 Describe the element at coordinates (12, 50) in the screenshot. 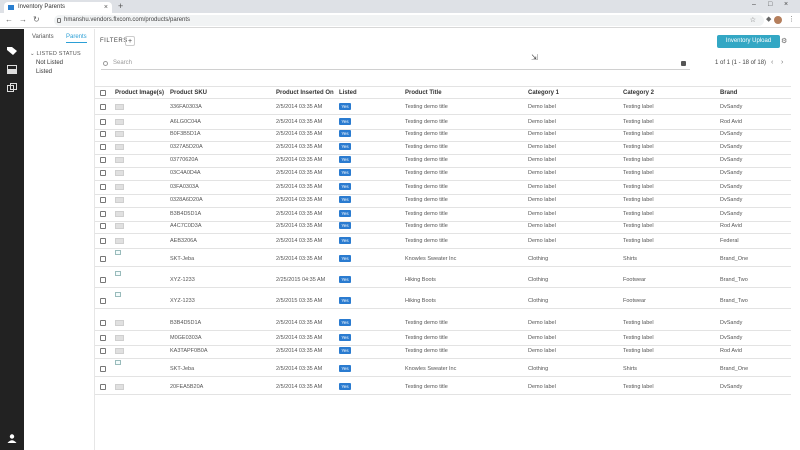

I see `tag-icon` at that location.